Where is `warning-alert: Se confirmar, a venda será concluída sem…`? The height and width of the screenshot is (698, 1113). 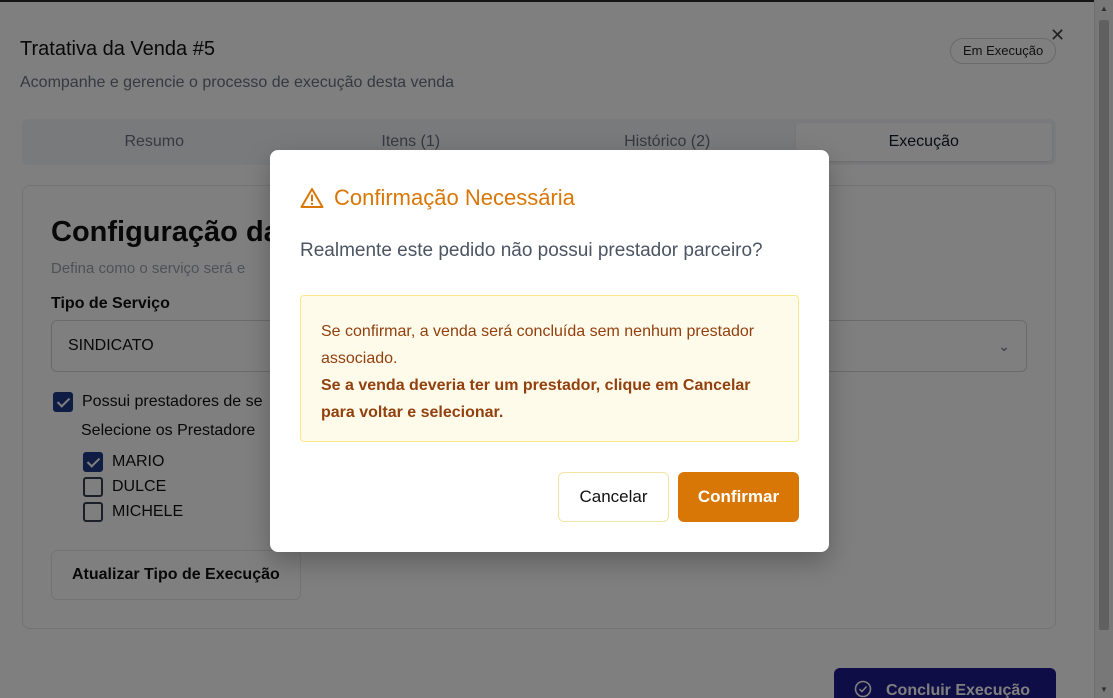 warning-alert: Se confirmar, a venda será concluída sem… is located at coordinates (549, 368).